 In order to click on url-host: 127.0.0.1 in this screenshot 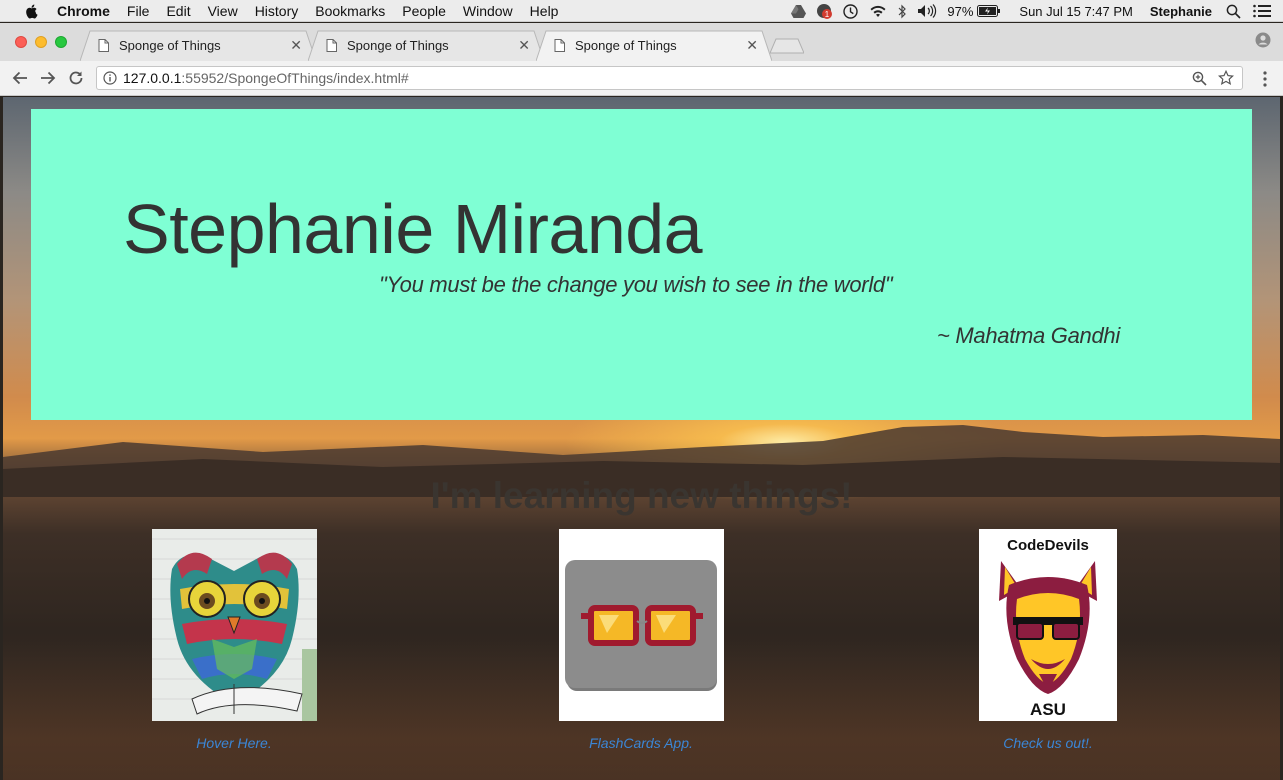, I will do `click(152, 78)`.